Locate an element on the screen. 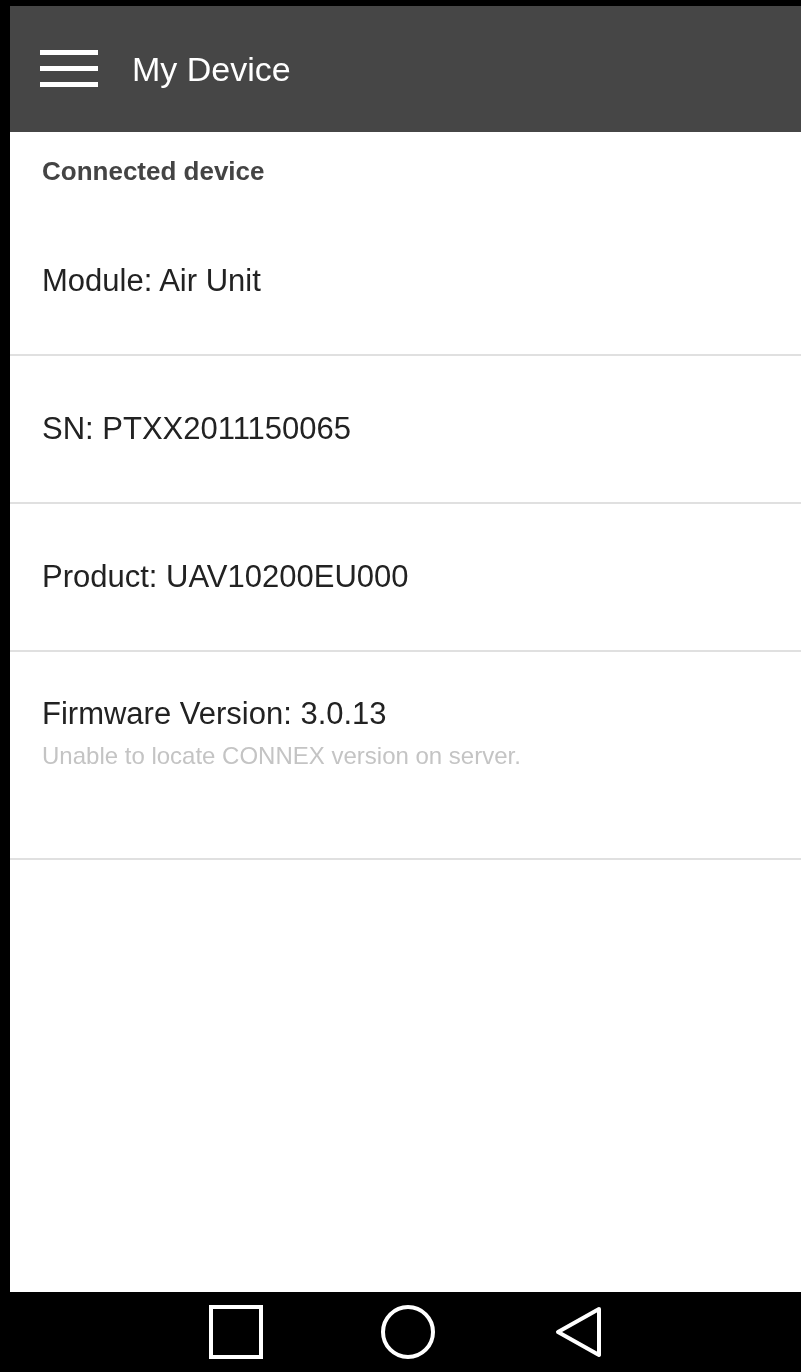  menu-icon is located at coordinates (69, 69).